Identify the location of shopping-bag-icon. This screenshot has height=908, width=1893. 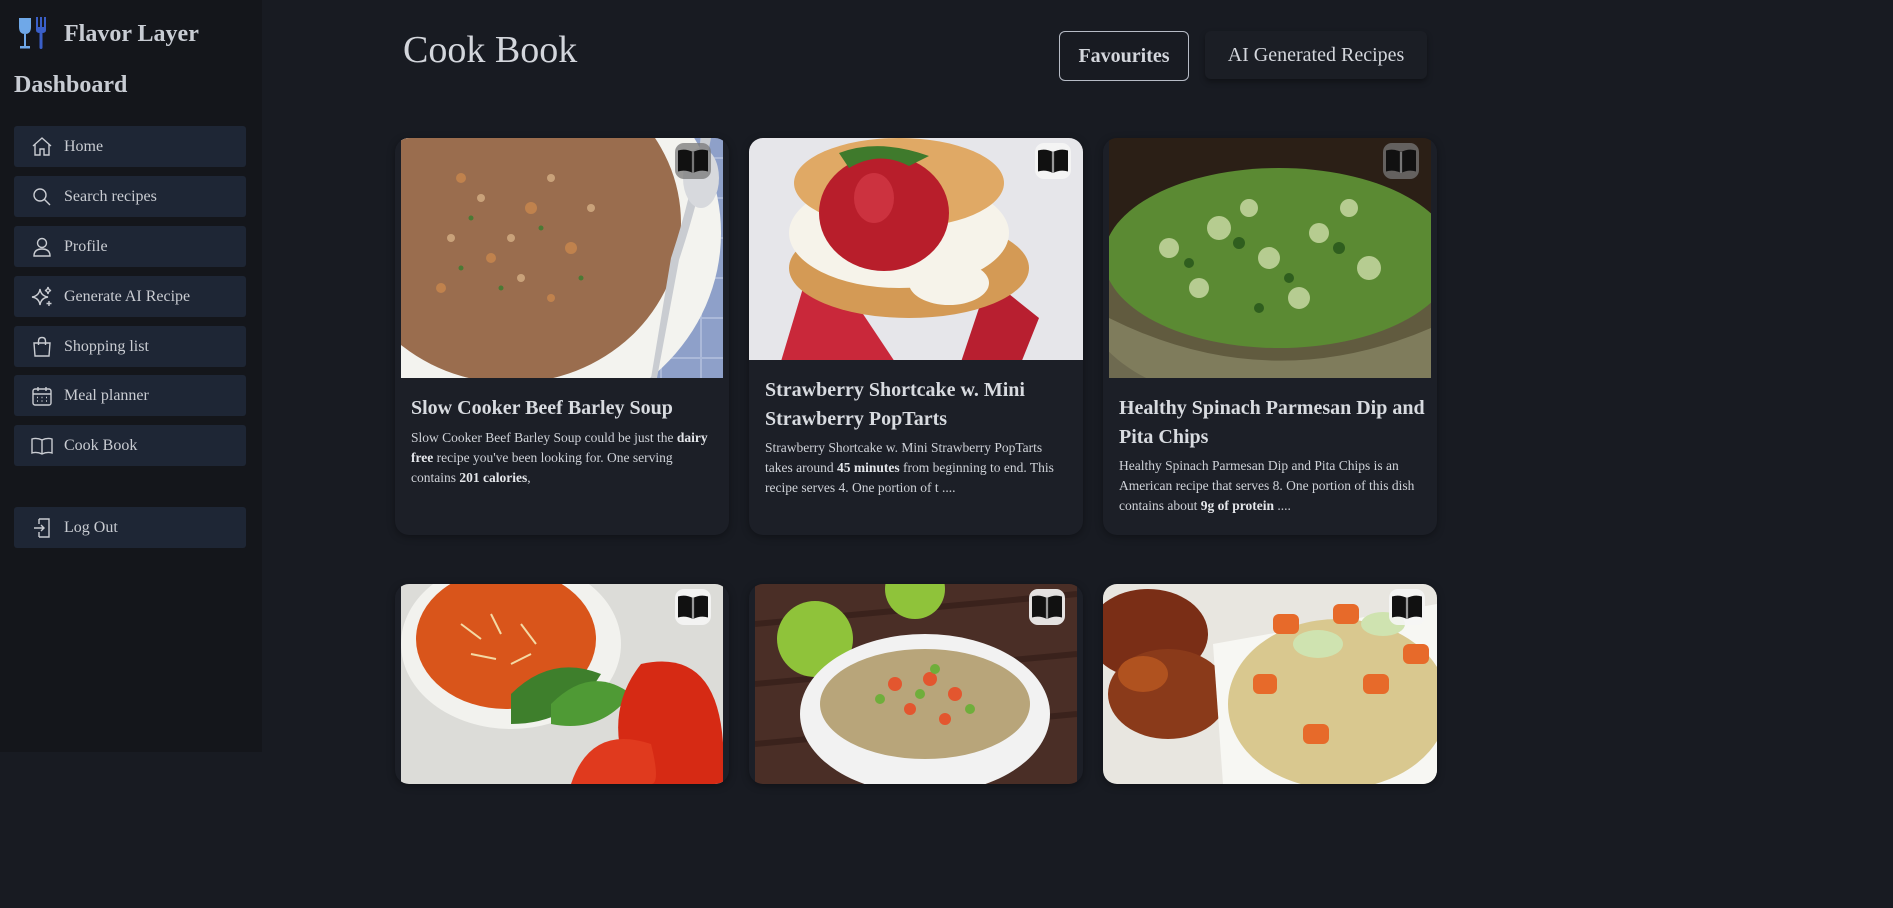
(42, 347).